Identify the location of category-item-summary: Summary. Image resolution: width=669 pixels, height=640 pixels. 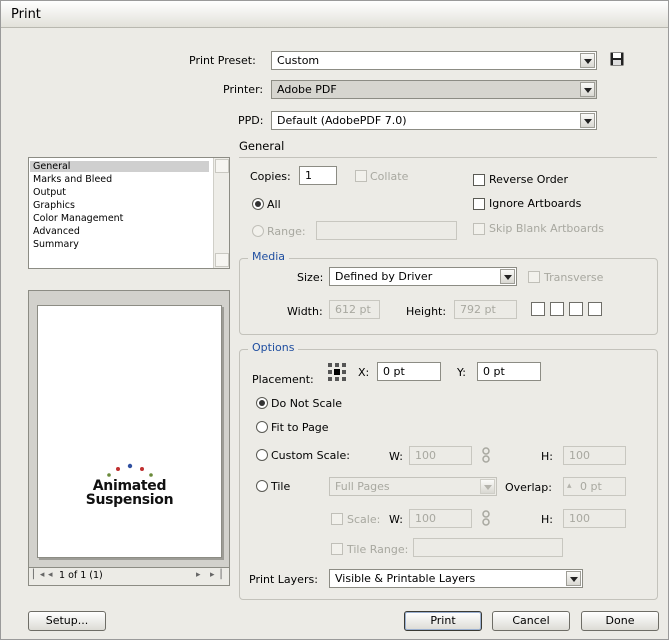
(56, 244).